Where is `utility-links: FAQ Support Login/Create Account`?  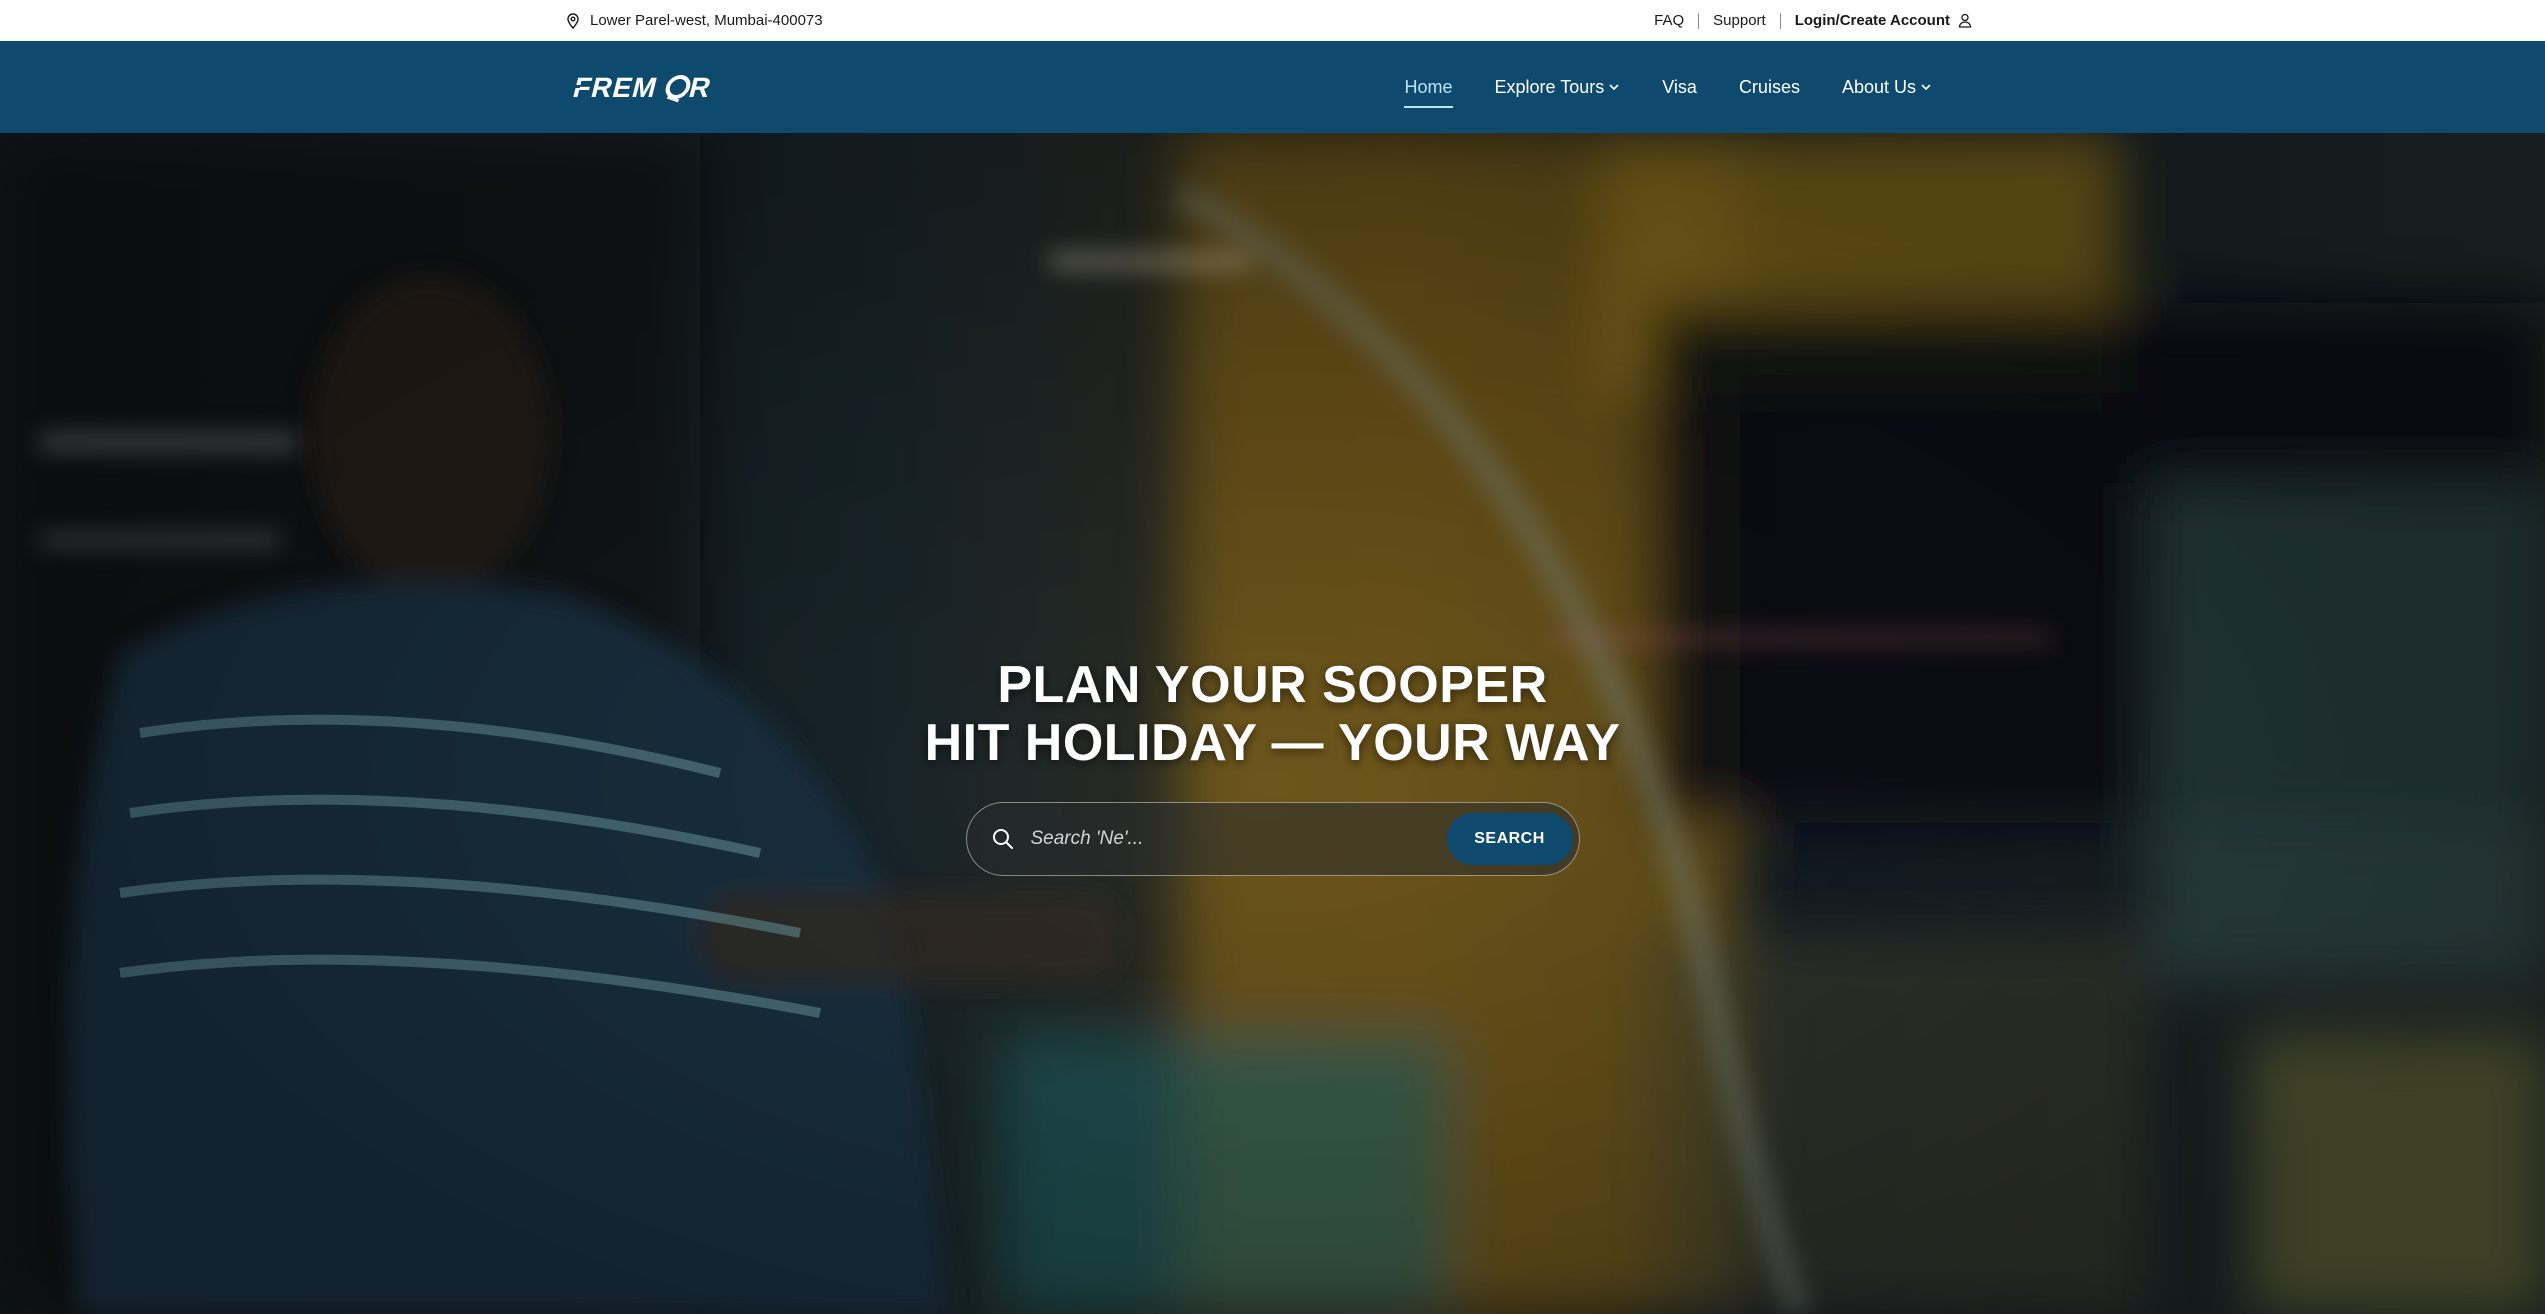 utility-links: FAQ Support Login/Create Account is located at coordinates (1813, 20).